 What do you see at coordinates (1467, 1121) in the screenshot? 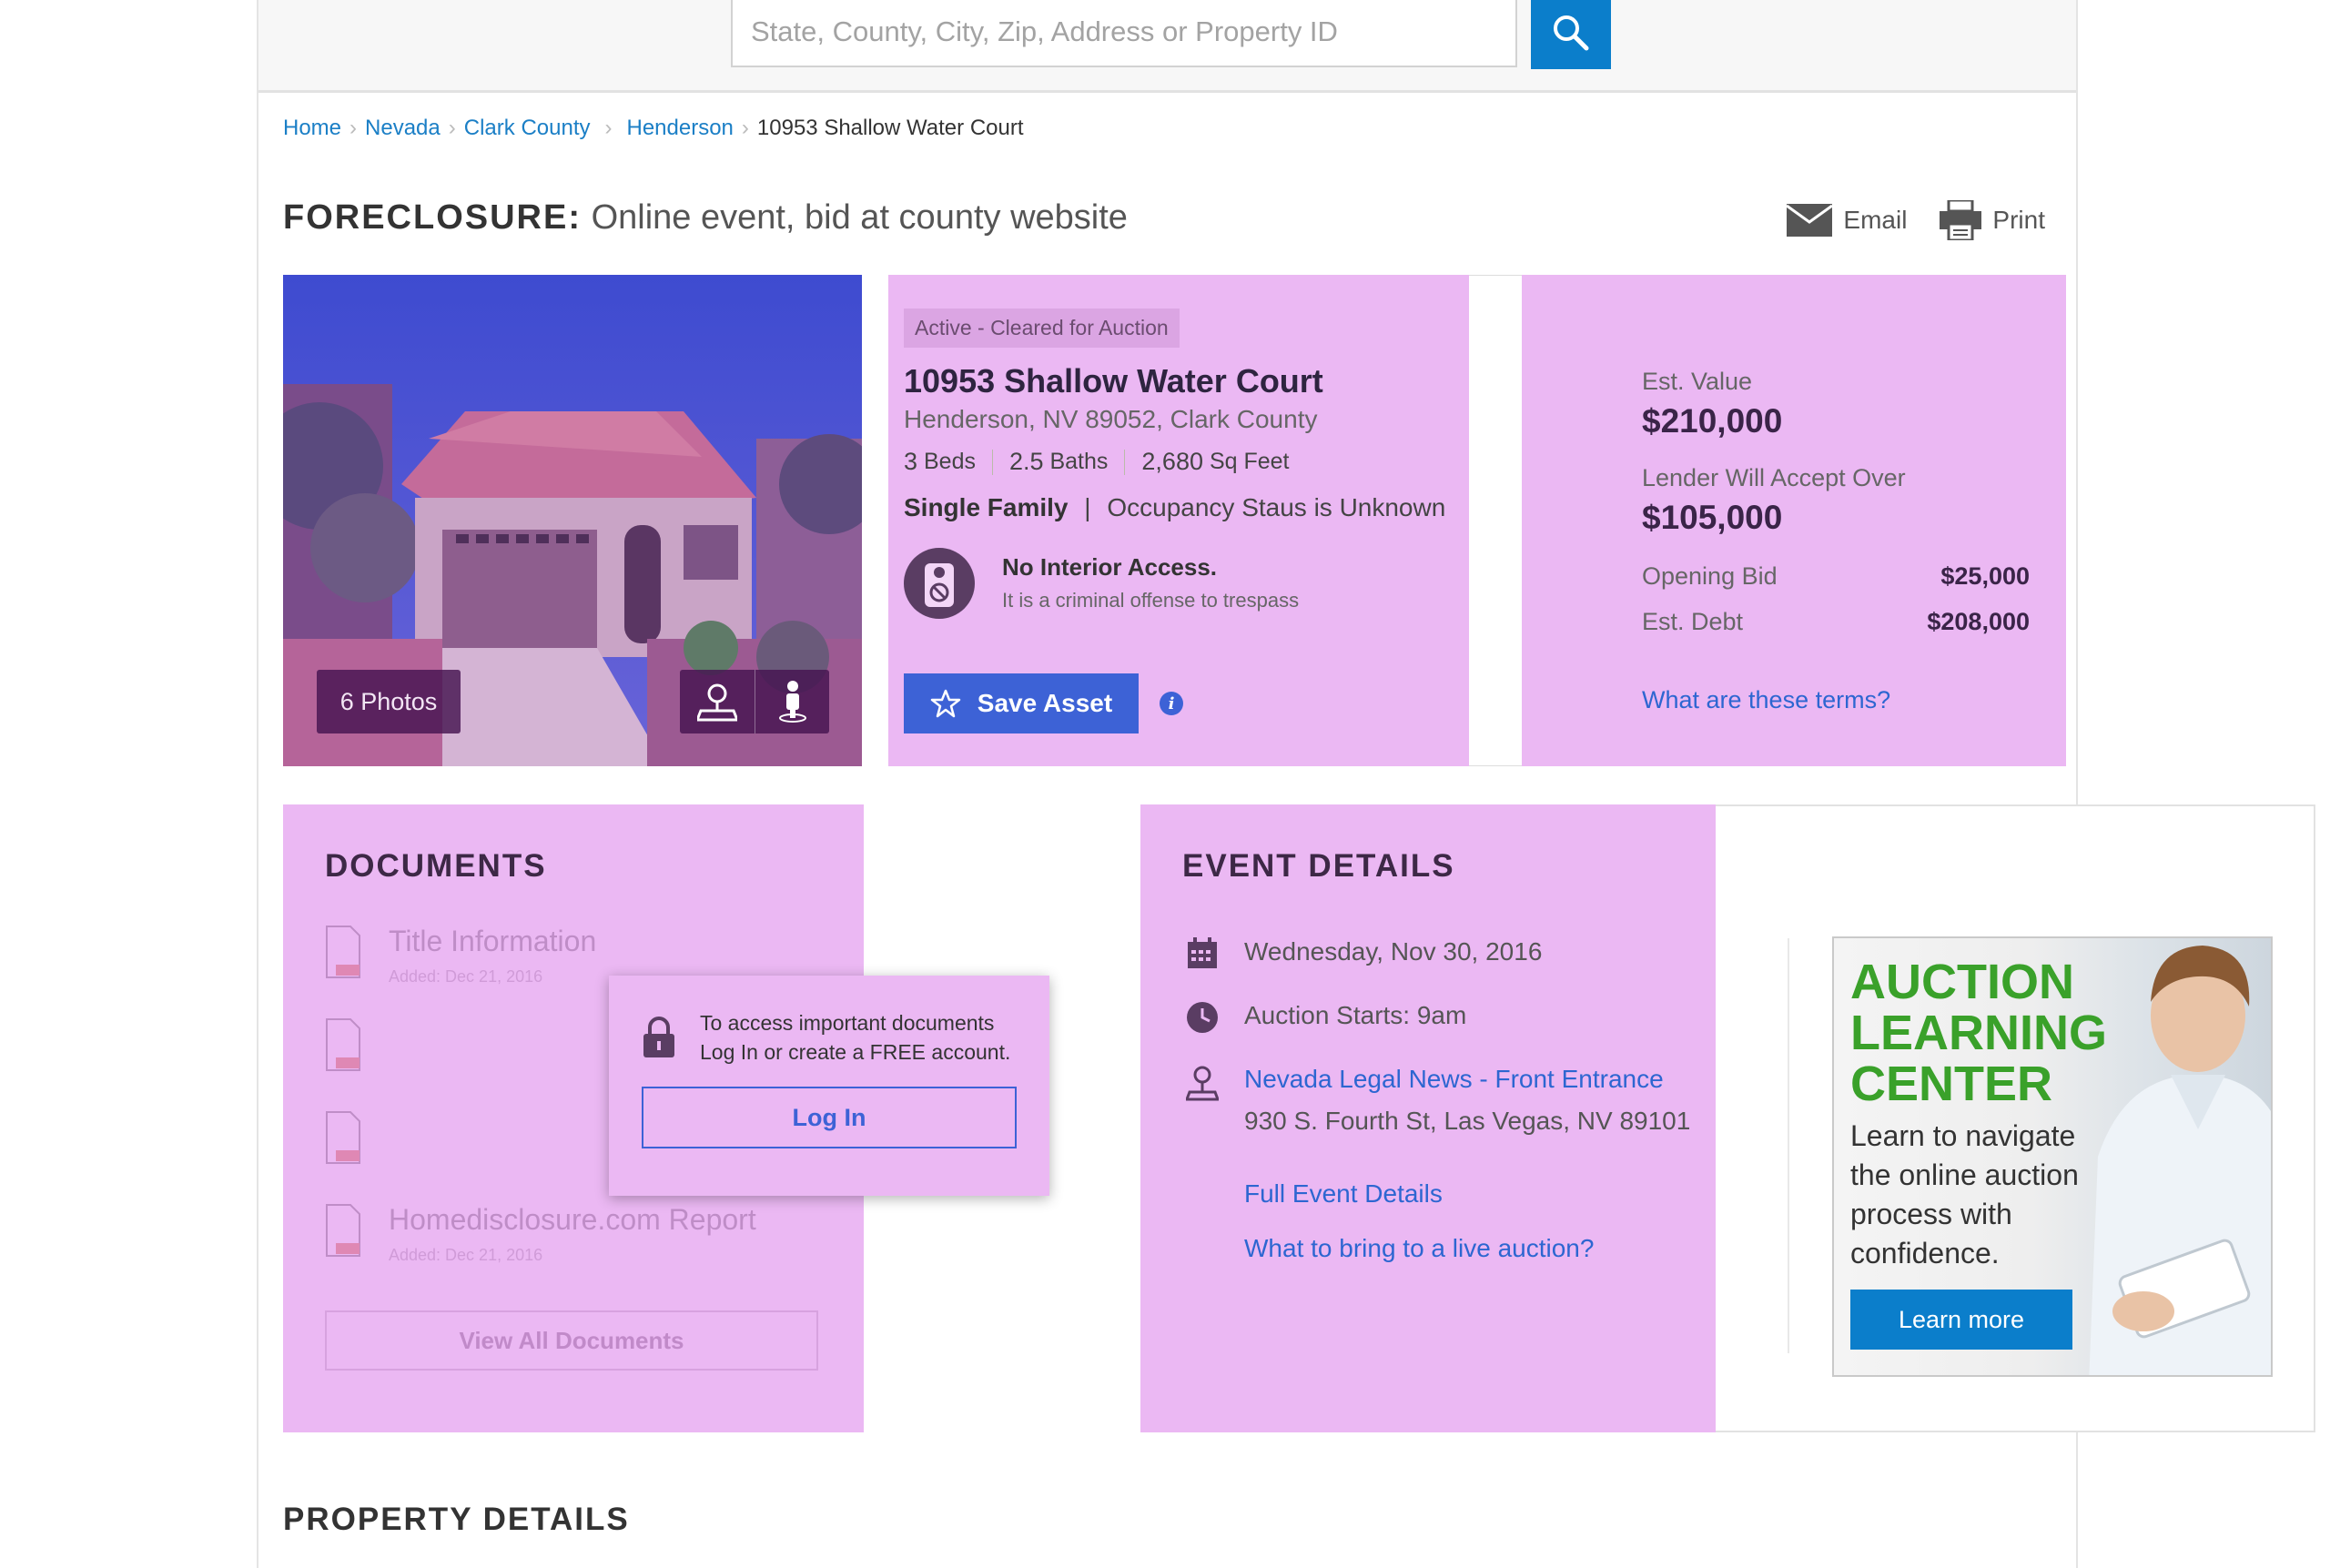
I see `event-address: 930 S. Fourth St, Las Vegas, NV 89101` at bounding box center [1467, 1121].